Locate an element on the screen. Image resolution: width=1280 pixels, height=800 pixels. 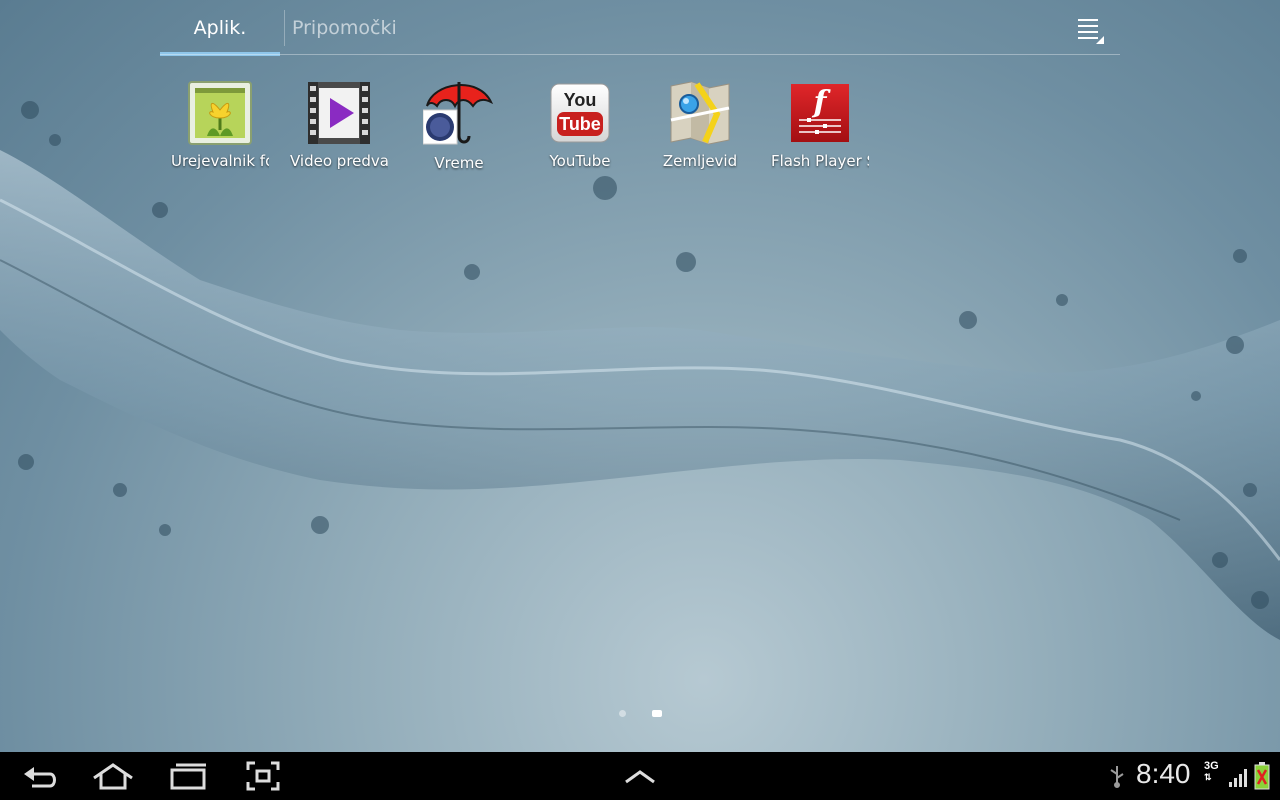
app-maps: Zemljevid is located at coordinates (700, 125).